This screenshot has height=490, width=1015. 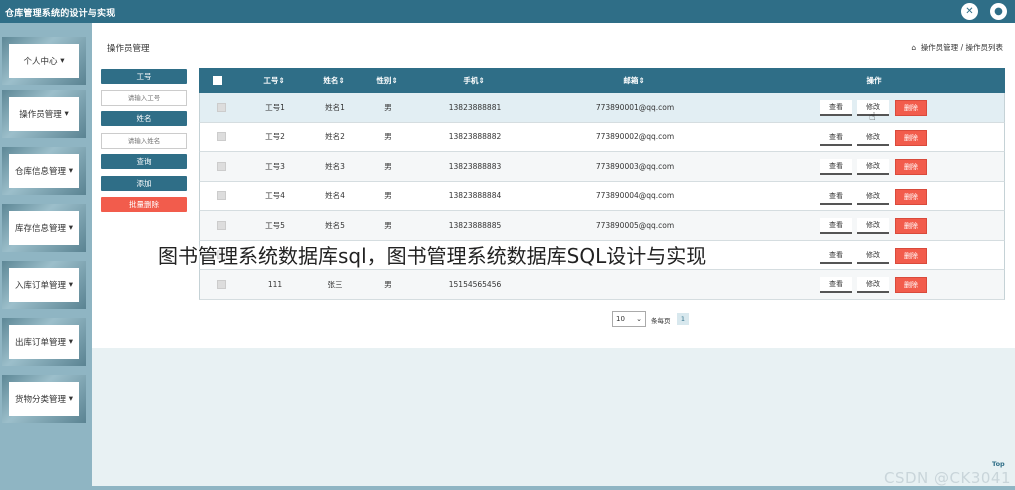 I want to click on cell-phone: 13823888881, so click(x=475, y=107).